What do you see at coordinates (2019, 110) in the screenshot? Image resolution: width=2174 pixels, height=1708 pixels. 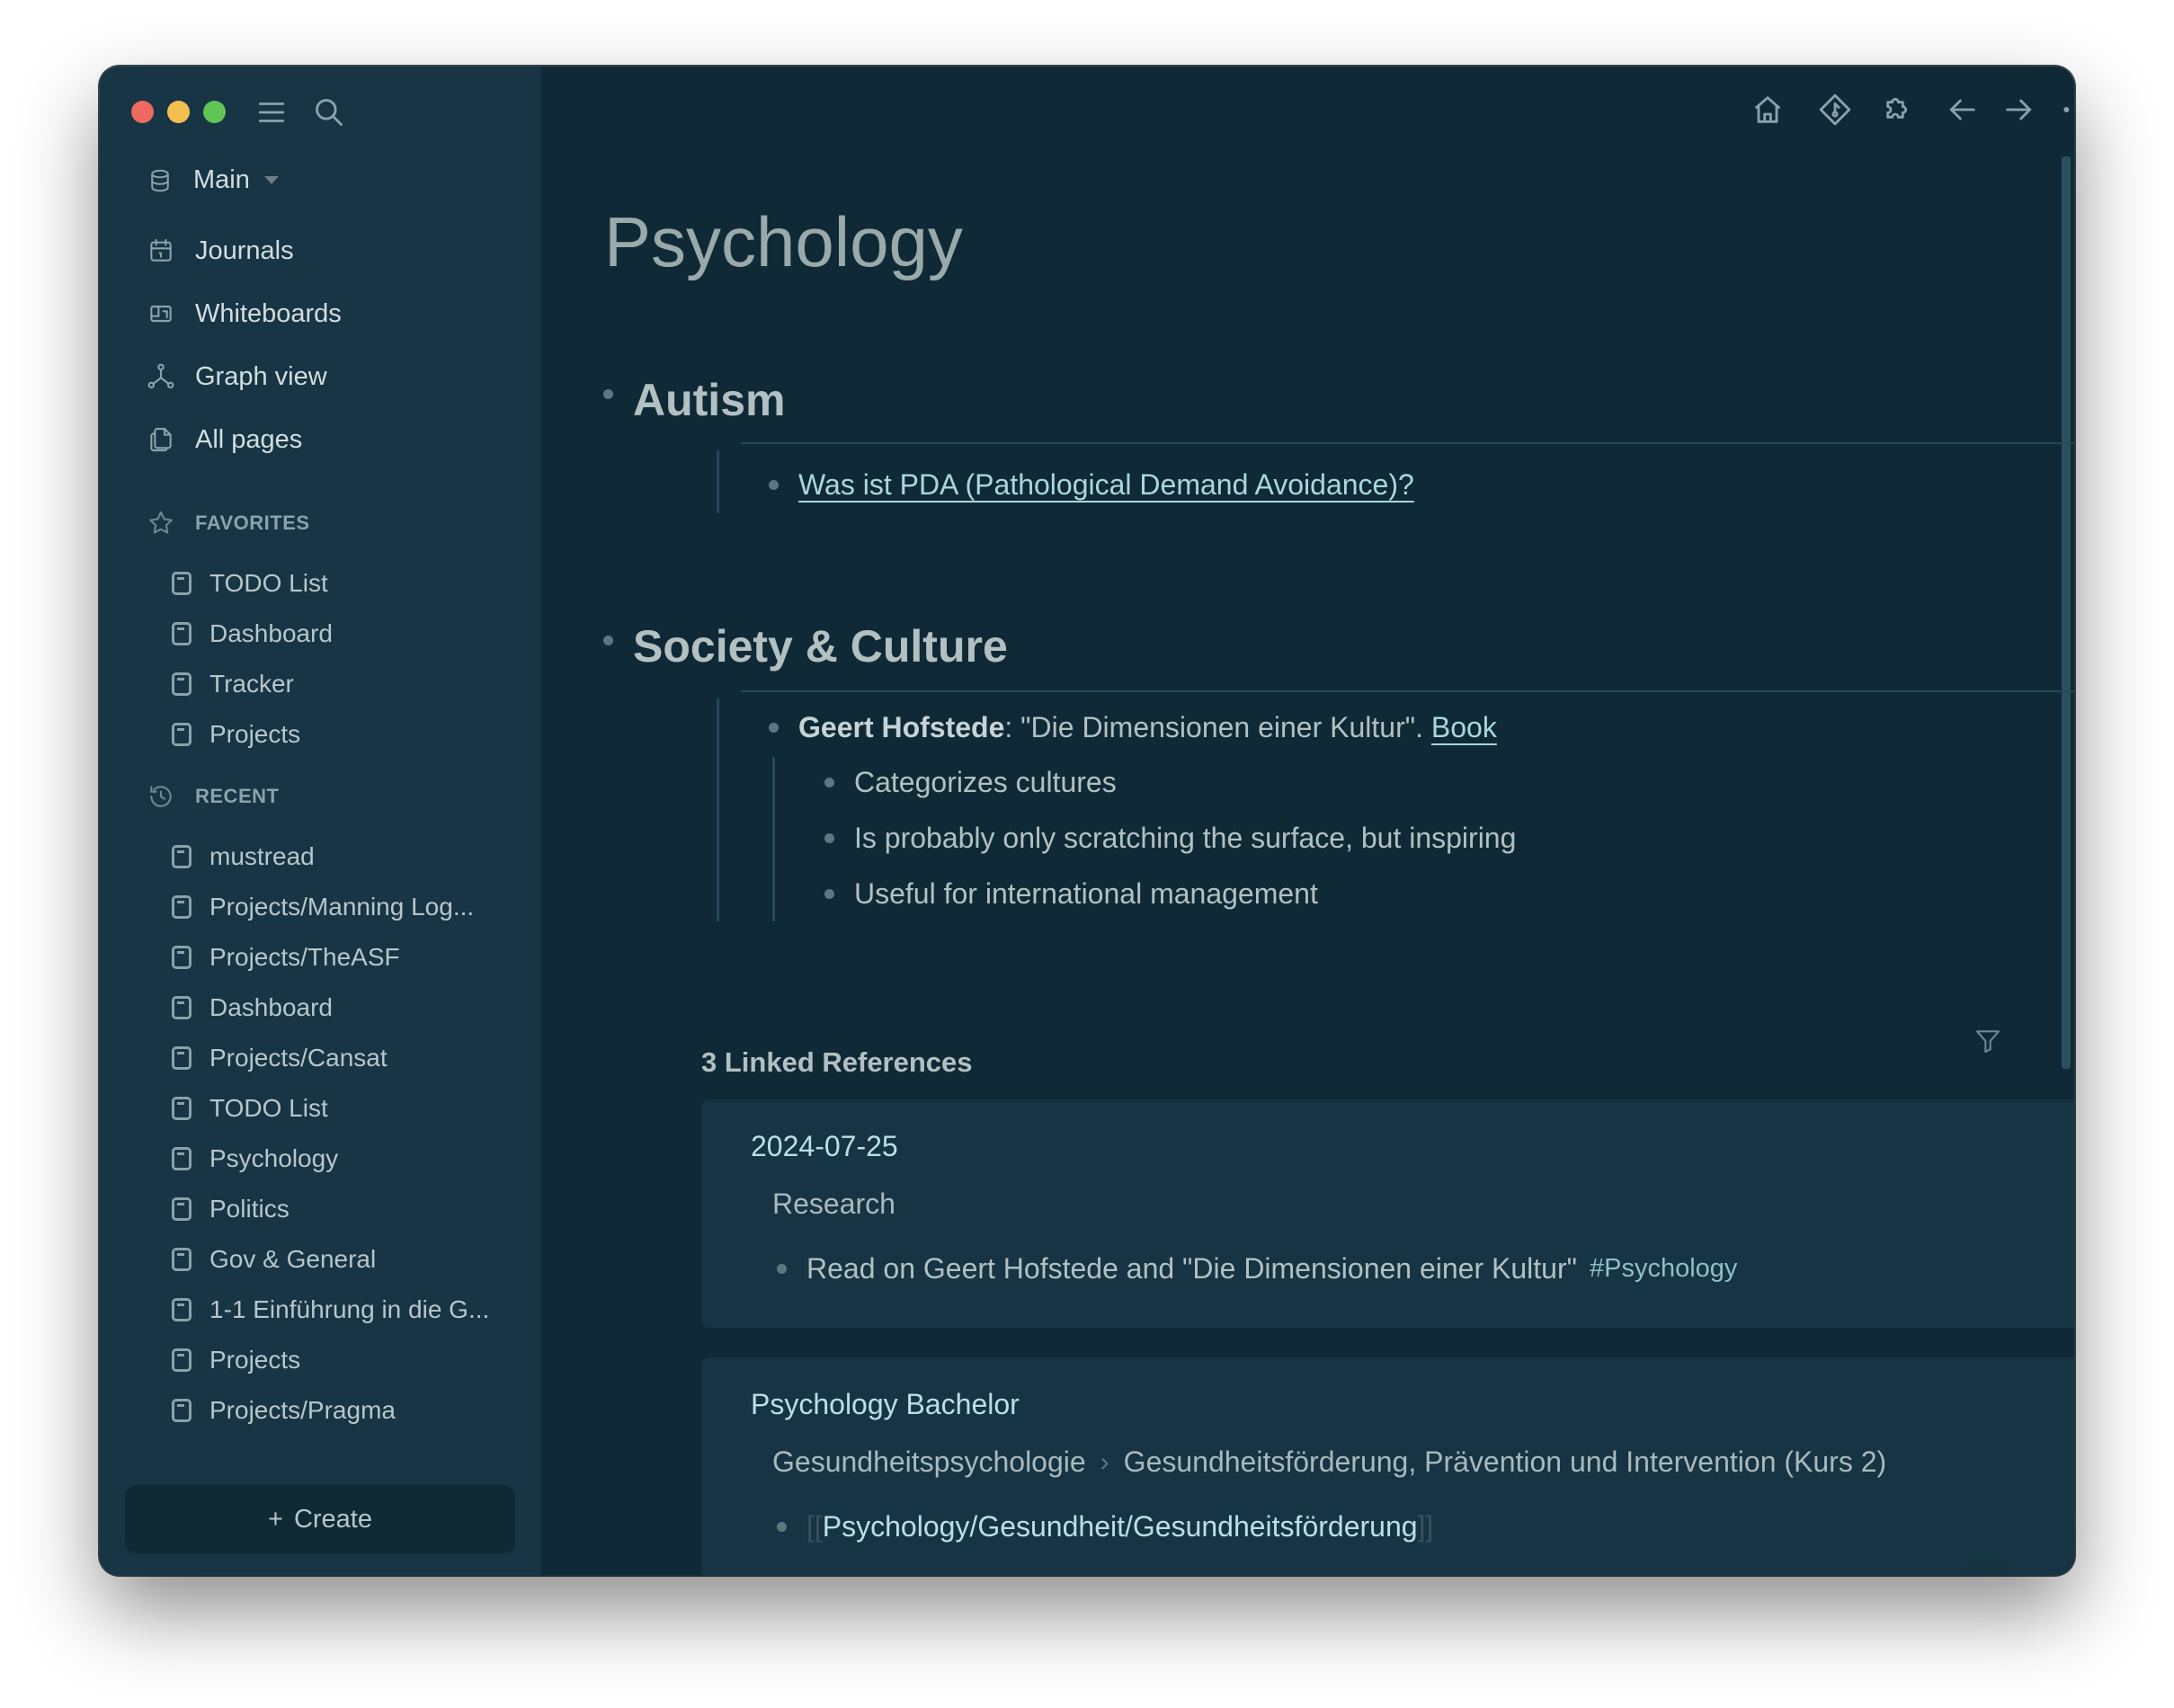 I see `forward-icon` at bounding box center [2019, 110].